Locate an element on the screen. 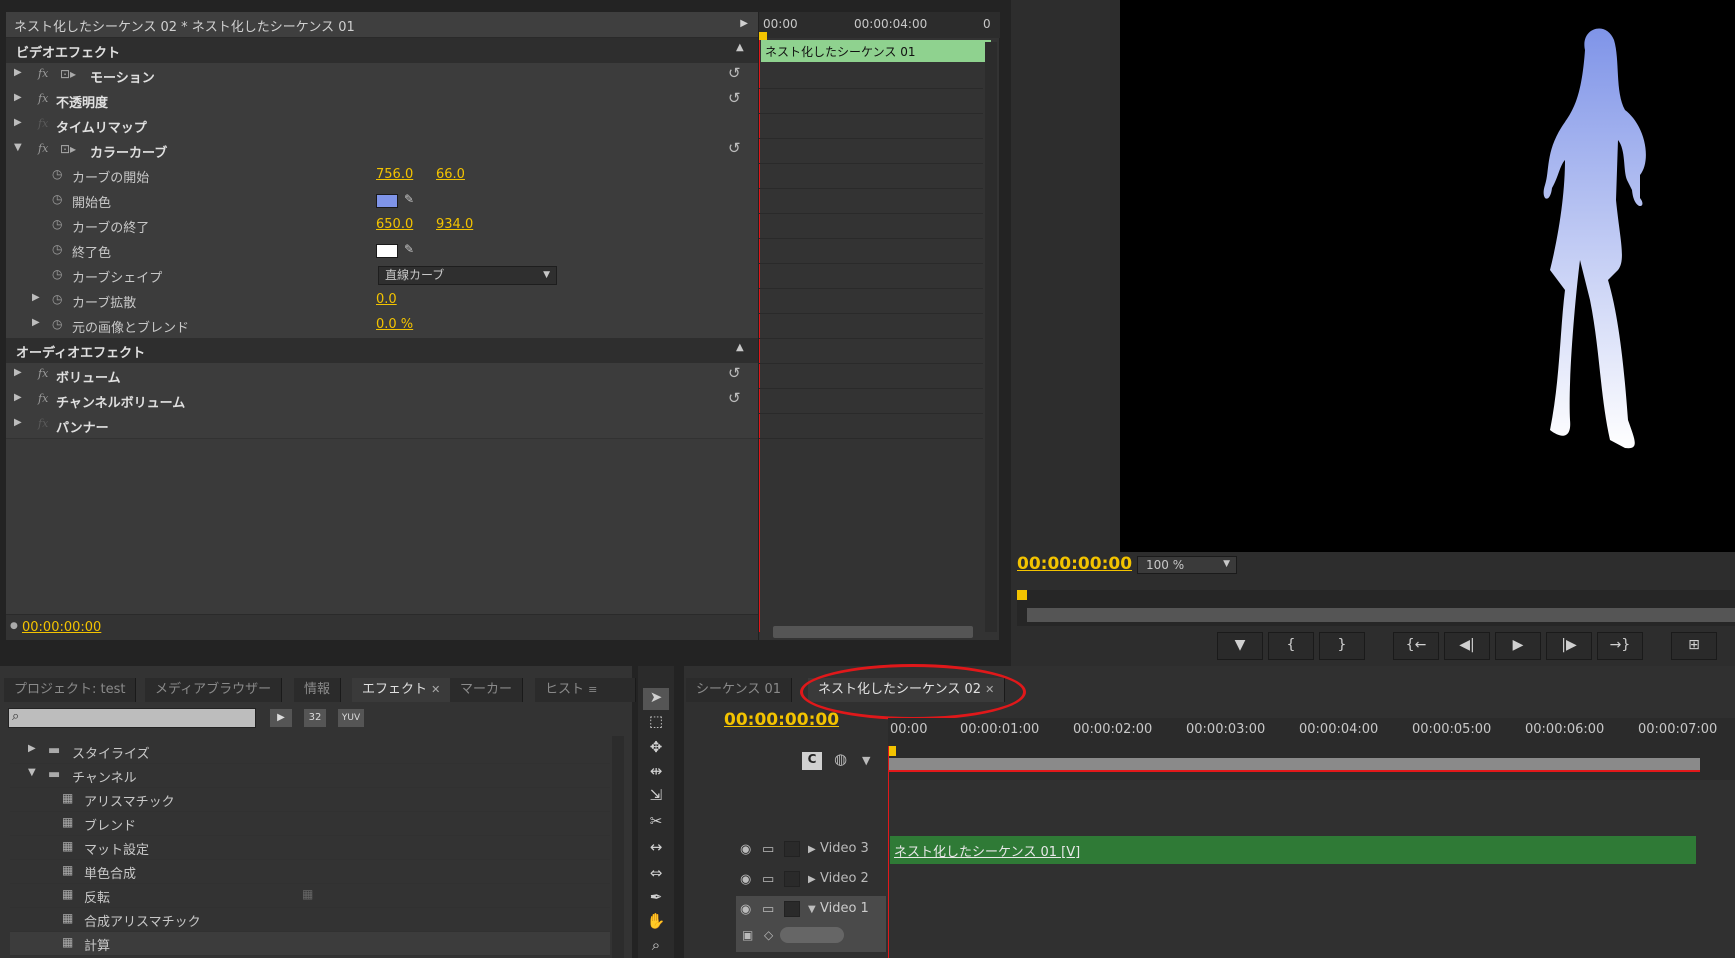 The height and width of the screenshot is (958, 1735). list-item: ▦ 単色合成 is located at coordinates (310, 872).